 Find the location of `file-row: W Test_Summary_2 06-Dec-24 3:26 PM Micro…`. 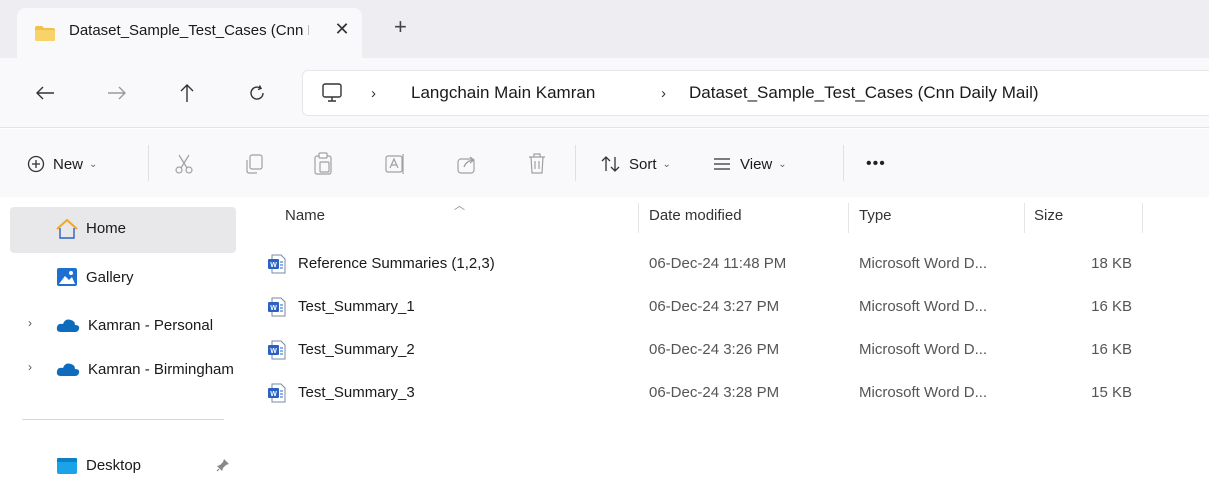

file-row: W Test_Summary_2 06-Dec-24 3:26 PM Micro… is located at coordinates (700, 350).